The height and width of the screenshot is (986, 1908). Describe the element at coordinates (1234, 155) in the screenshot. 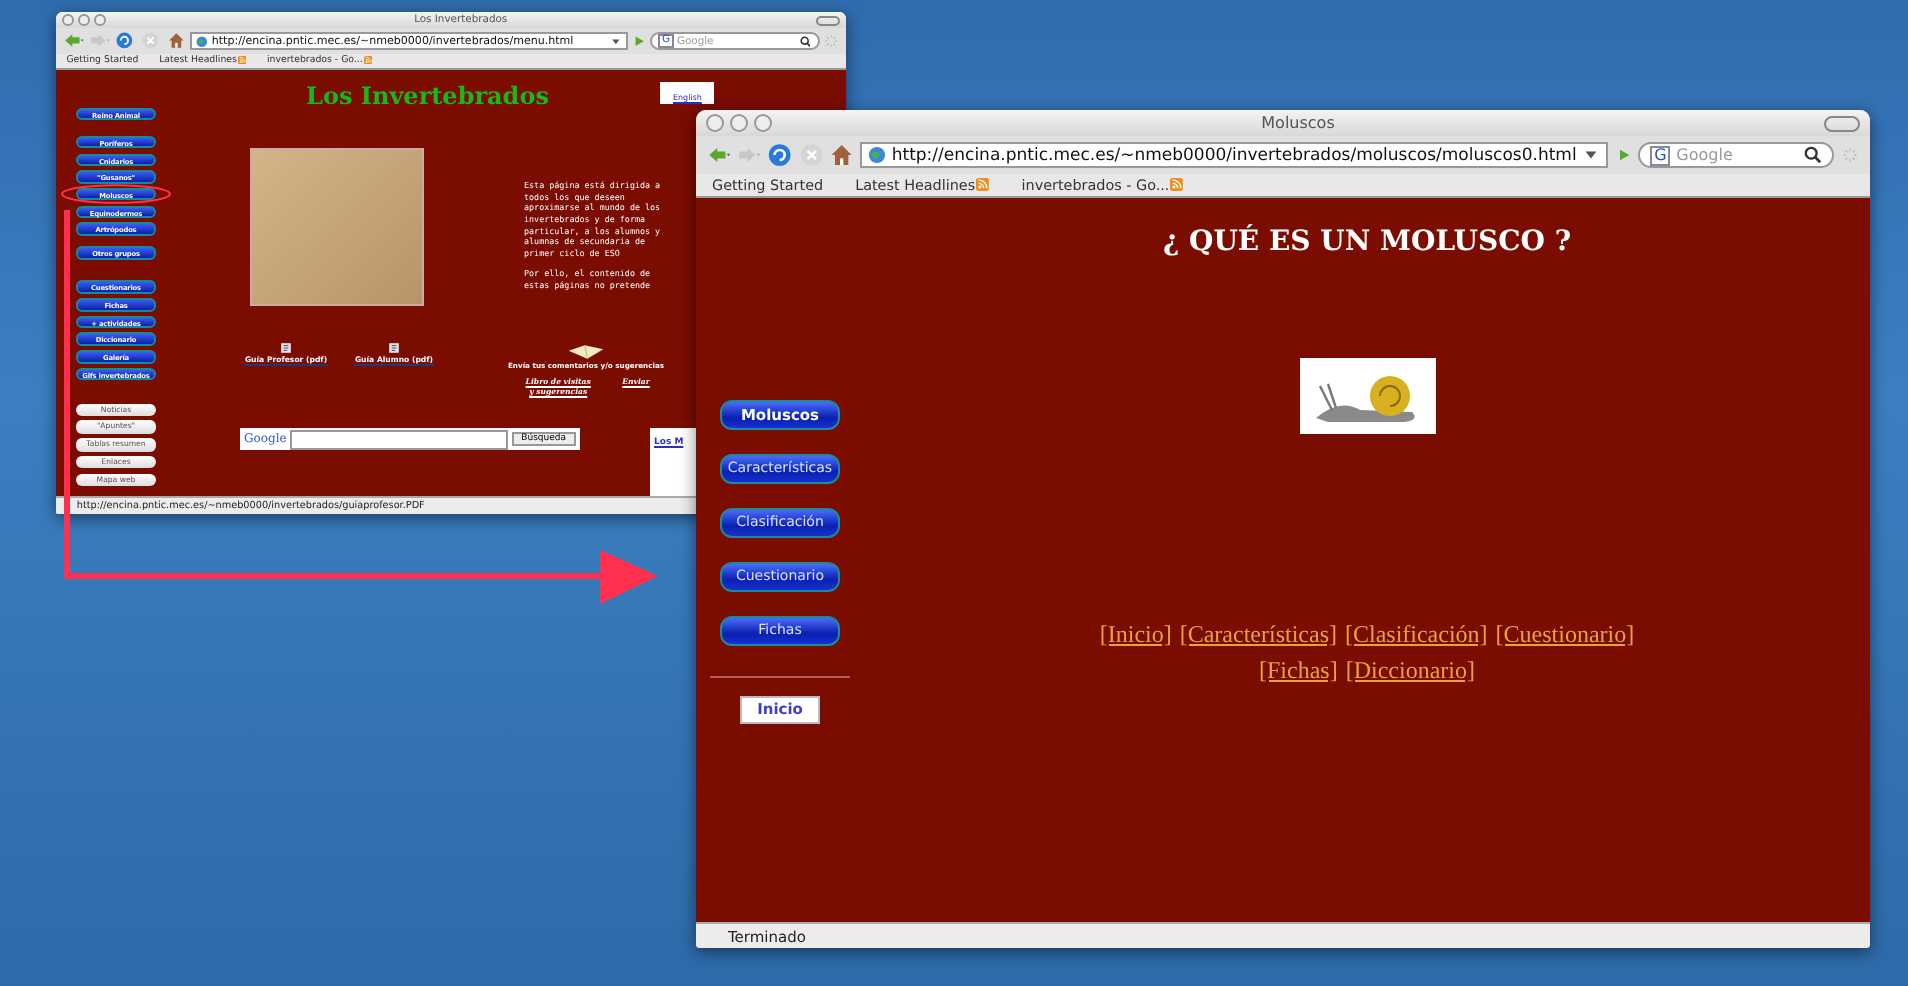

I see `address-field: http://encina.pntic.mec.es/~nmeb0000/invertebrados/moluscos/moluscos0.html` at that location.